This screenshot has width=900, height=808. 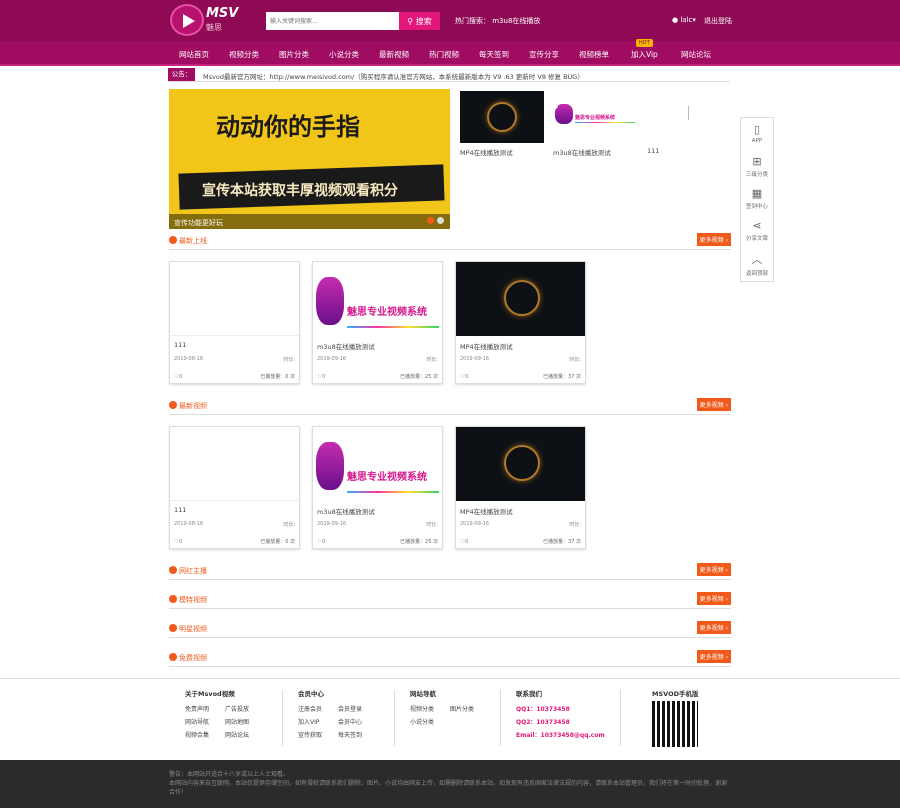 What do you see at coordinates (562, 377) in the screenshot?
I see `play-count: 已播放量：37 次` at bounding box center [562, 377].